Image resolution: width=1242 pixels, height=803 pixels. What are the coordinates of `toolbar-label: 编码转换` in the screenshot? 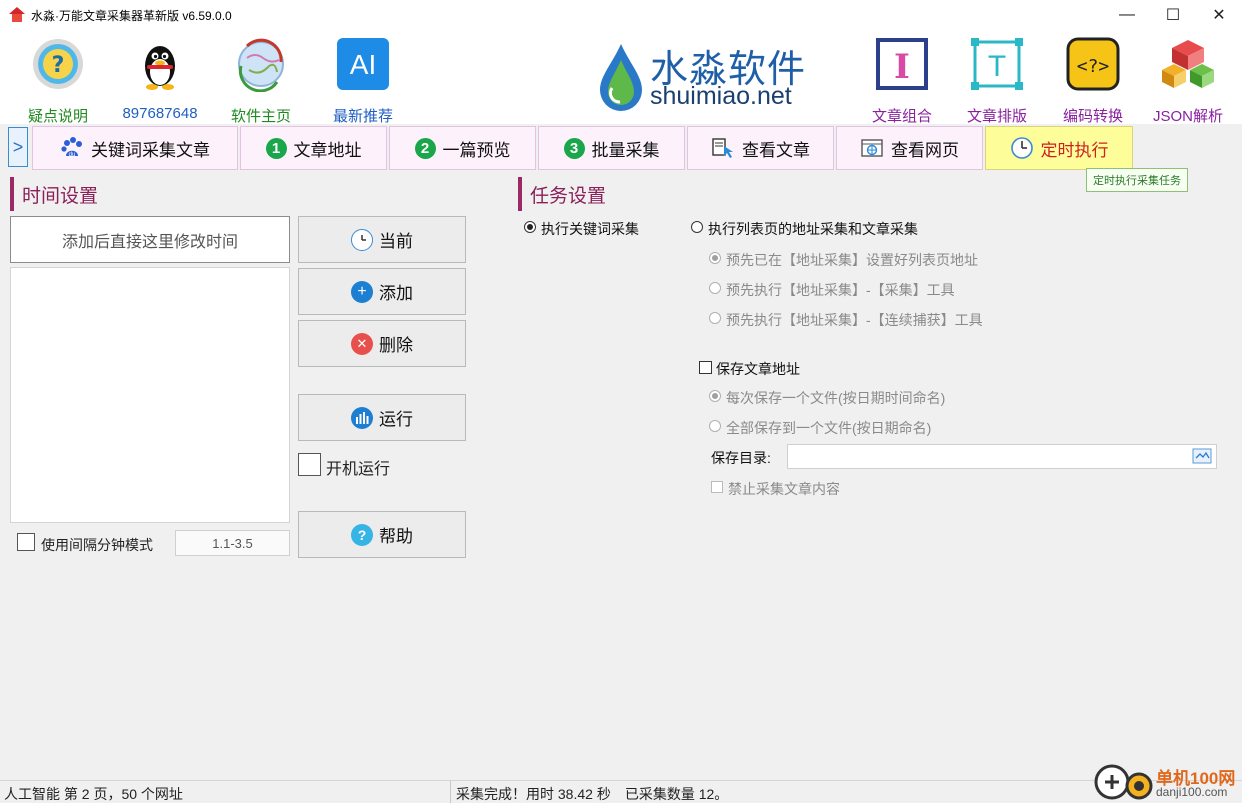 It's located at (1092, 116).